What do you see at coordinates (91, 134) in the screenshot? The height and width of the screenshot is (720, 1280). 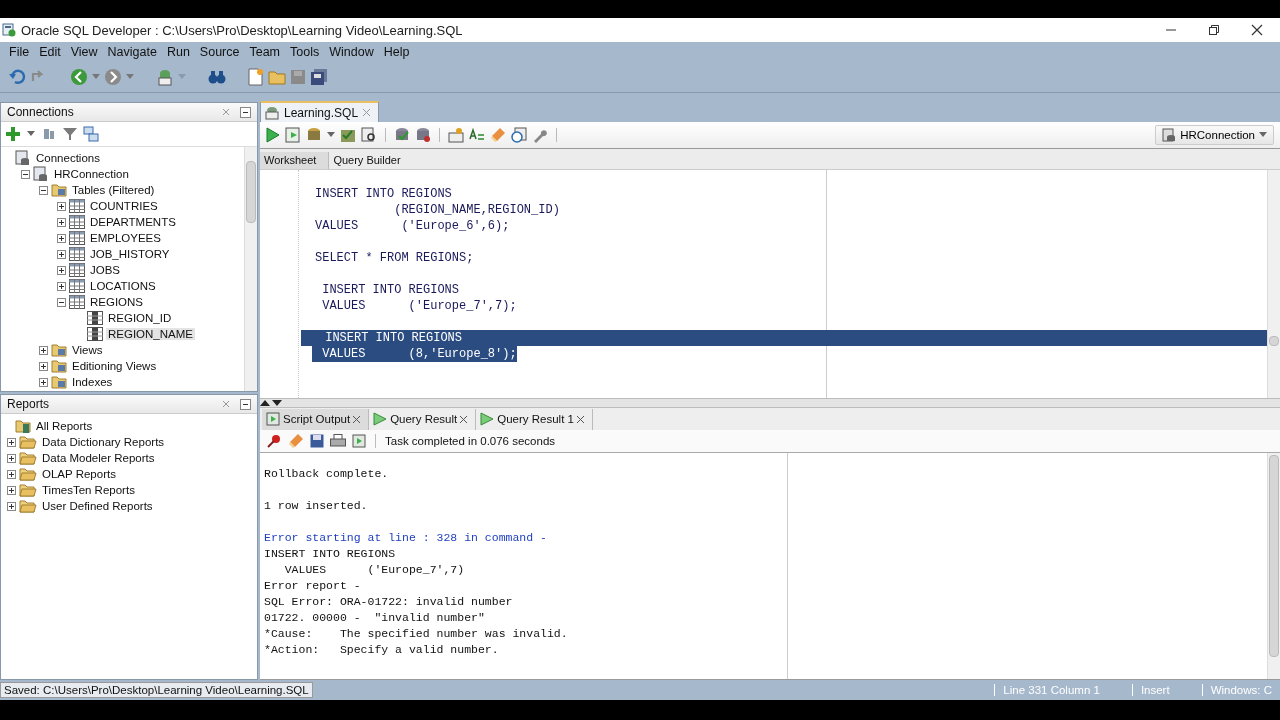 I see `schema-icon` at bounding box center [91, 134].